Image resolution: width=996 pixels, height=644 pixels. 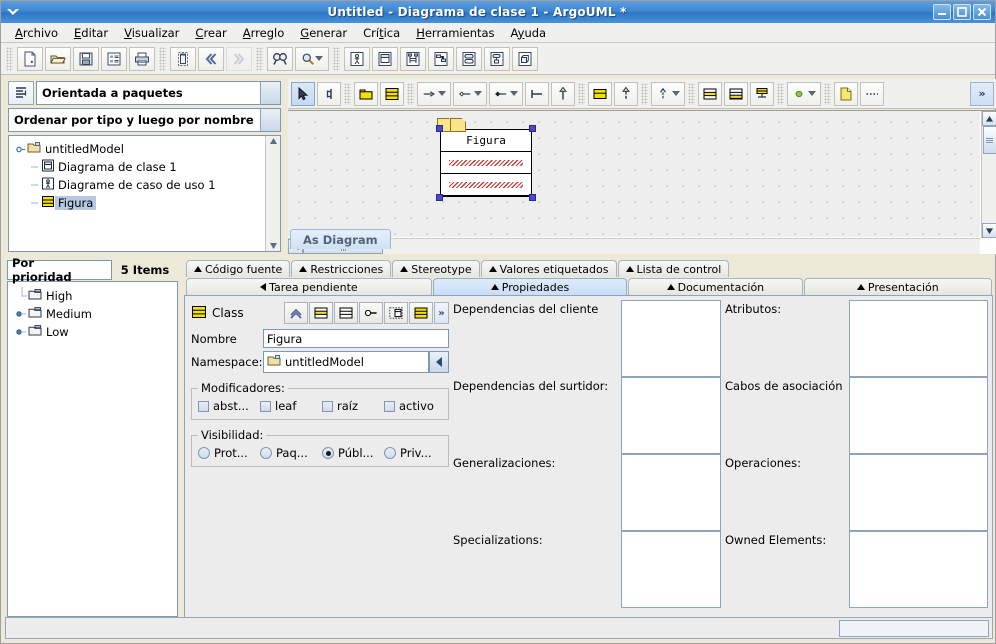 What do you see at coordinates (340, 239) in the screenshot?
I see `as-diagram-tab: As Diagram` at bounding box center [340, 239].